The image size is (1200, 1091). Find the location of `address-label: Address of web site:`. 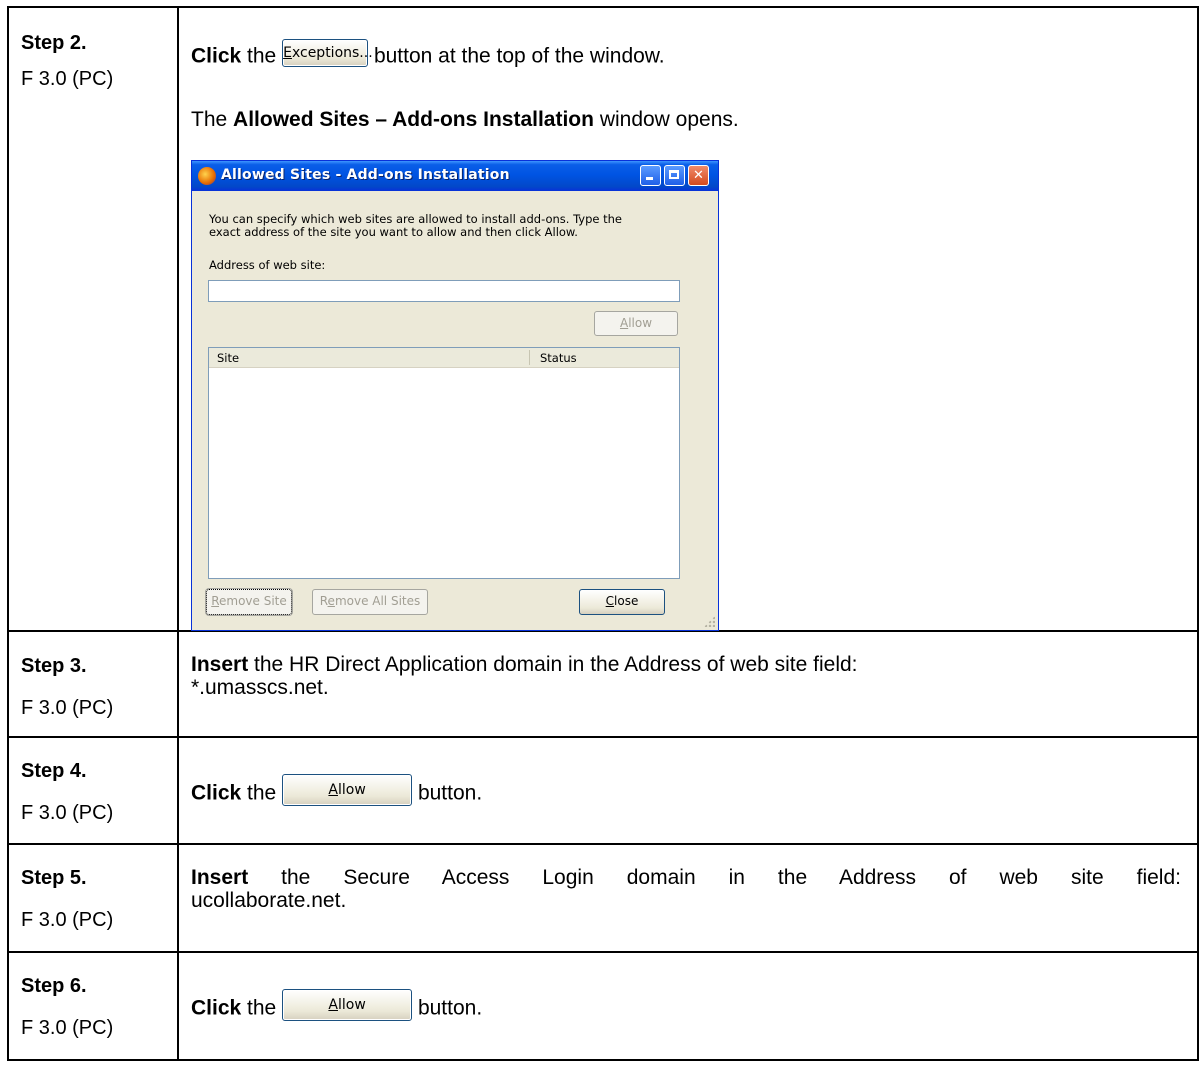

address-label: Address of web site: is located at coordinates (267, 265).